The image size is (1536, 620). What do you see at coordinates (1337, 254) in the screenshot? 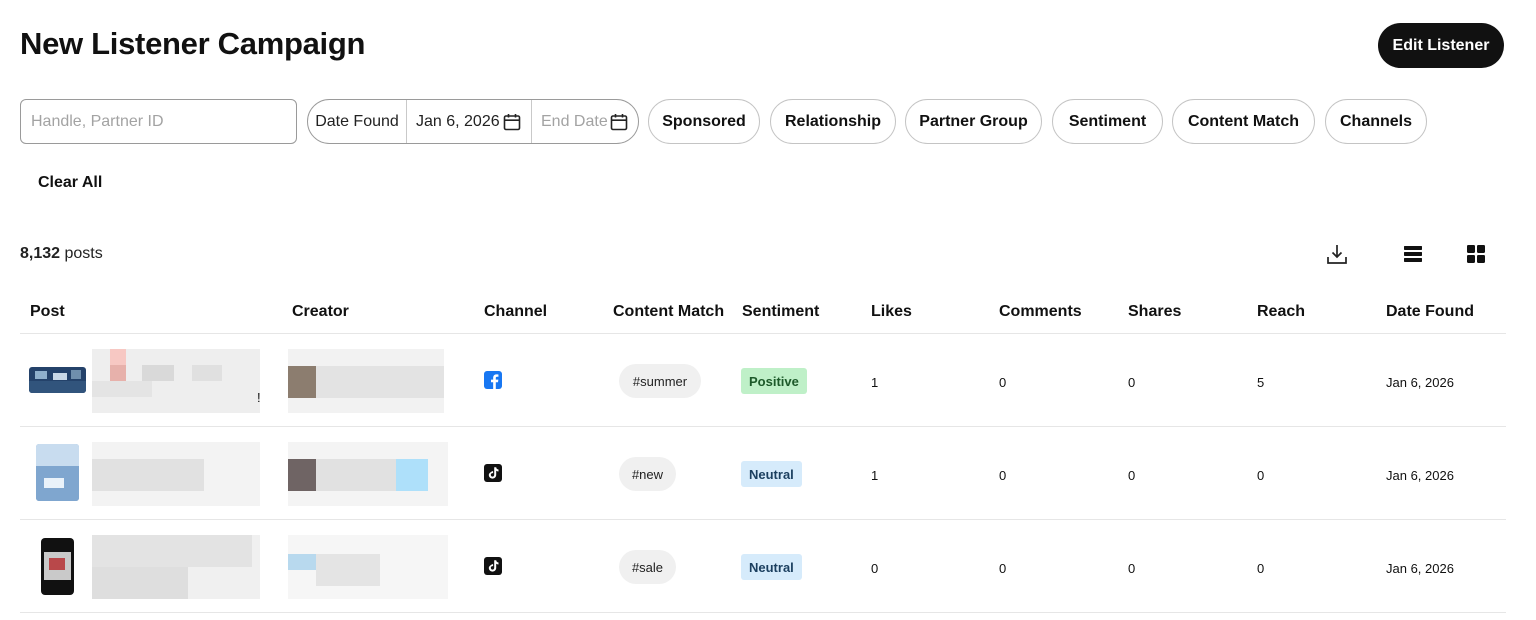
I see `download-icon` at bounding box center [1337, 254].